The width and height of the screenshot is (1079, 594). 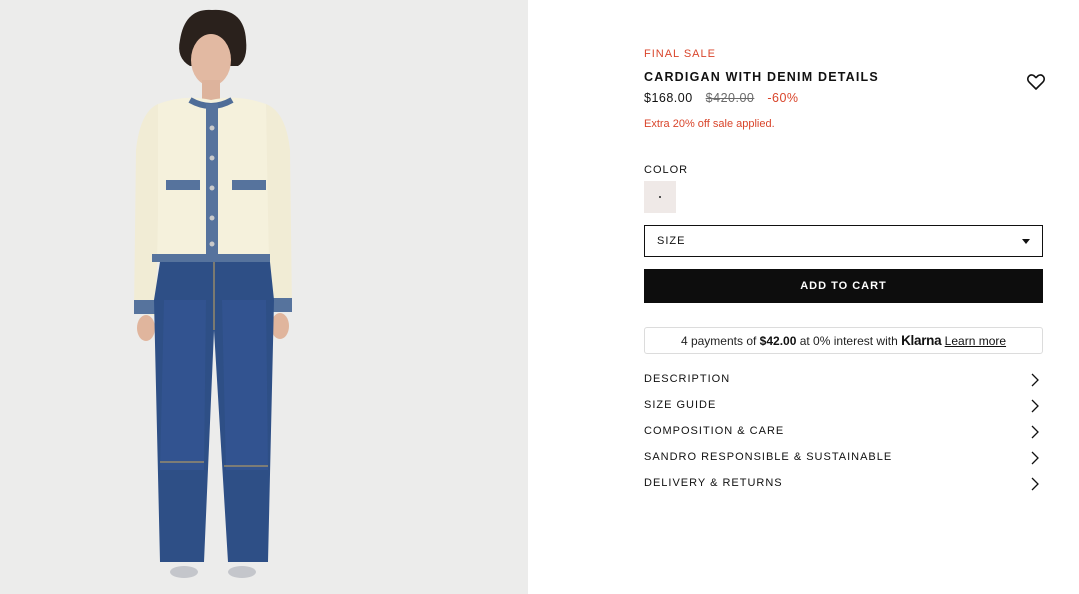 I want to click on discount-percent: -60%, so click(x=783, y=98).